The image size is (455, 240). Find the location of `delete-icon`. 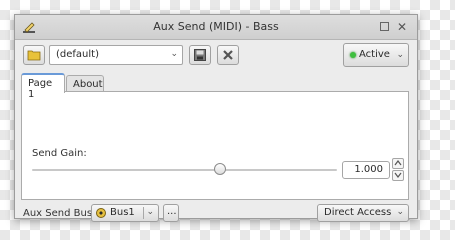

delete-icon is located at coordinates (228, 55).